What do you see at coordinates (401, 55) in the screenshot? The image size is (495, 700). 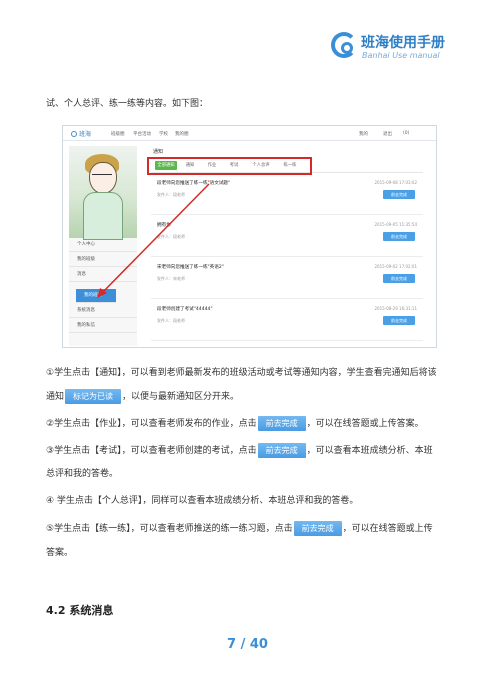 I see `logo-subtitle: Banhai Use manual` at bounding box center [401, 55].